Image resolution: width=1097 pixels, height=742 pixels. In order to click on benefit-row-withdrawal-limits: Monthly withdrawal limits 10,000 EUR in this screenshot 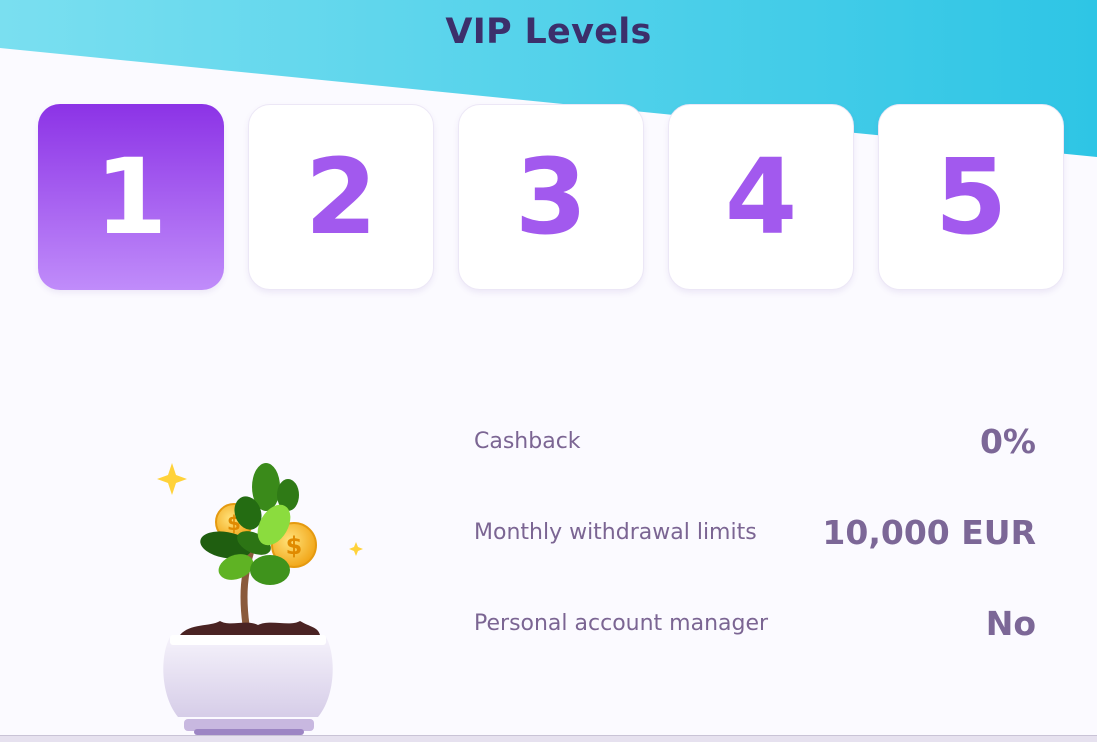, I will do `click(755, 532)`.